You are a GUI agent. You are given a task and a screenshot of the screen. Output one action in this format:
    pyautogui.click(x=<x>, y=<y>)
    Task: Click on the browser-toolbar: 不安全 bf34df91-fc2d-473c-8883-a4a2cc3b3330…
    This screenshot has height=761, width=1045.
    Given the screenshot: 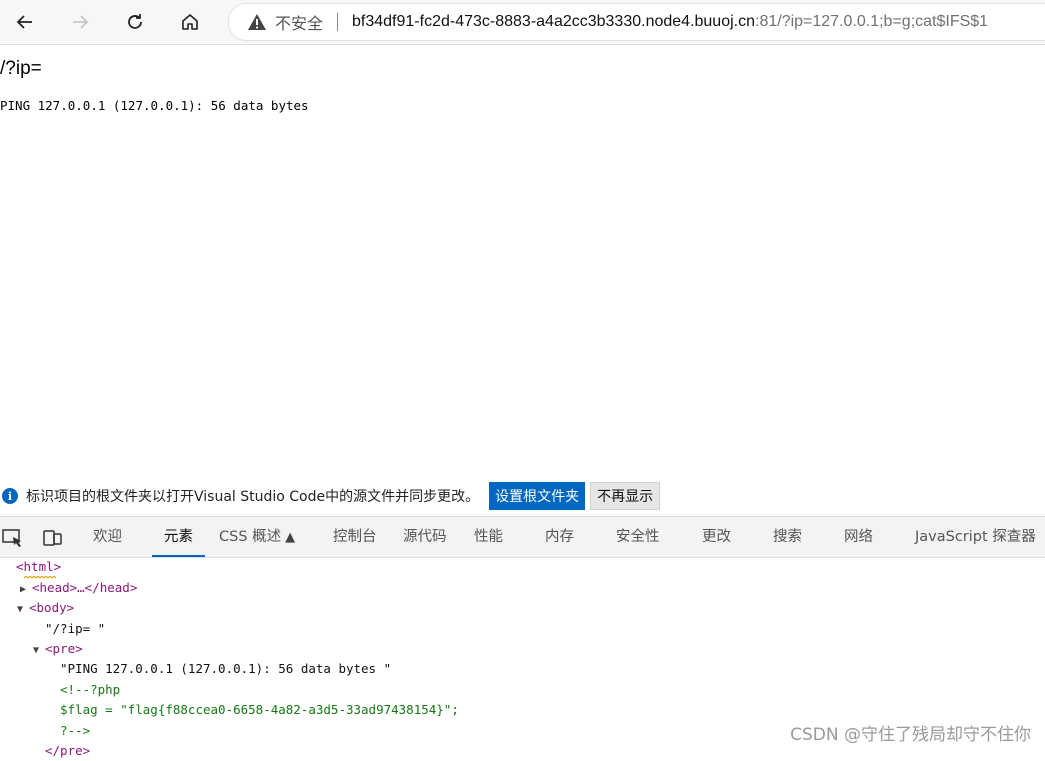 What is the action you would take?
    pyautogui.click(x=522, y=22)
    